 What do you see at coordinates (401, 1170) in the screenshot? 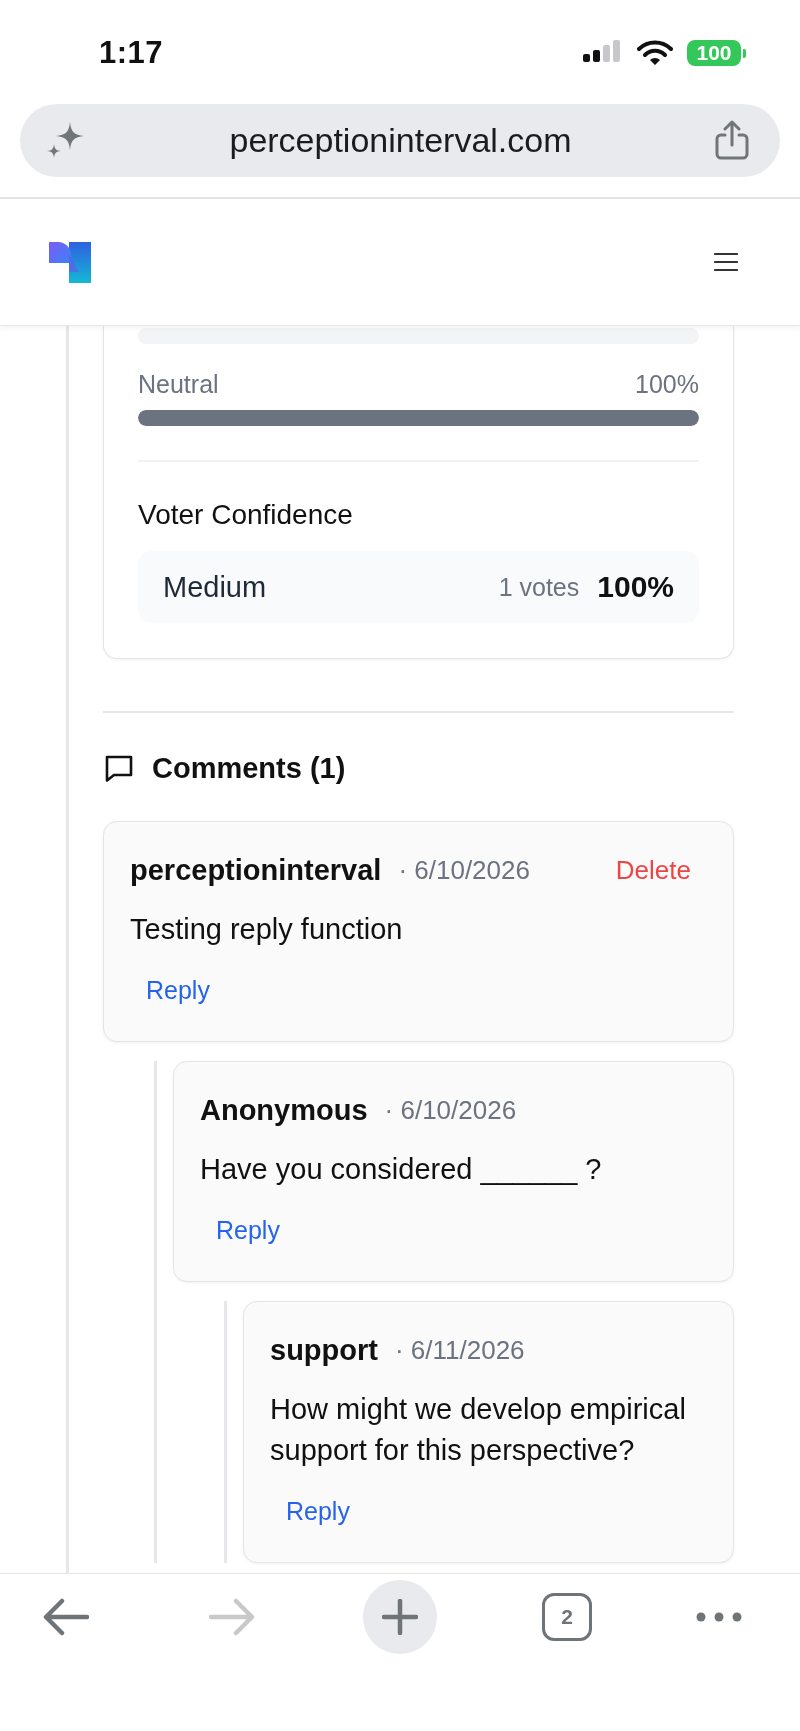
I see `comment-text: Have you considered ______ ?` at bounding box center [401, 1170].